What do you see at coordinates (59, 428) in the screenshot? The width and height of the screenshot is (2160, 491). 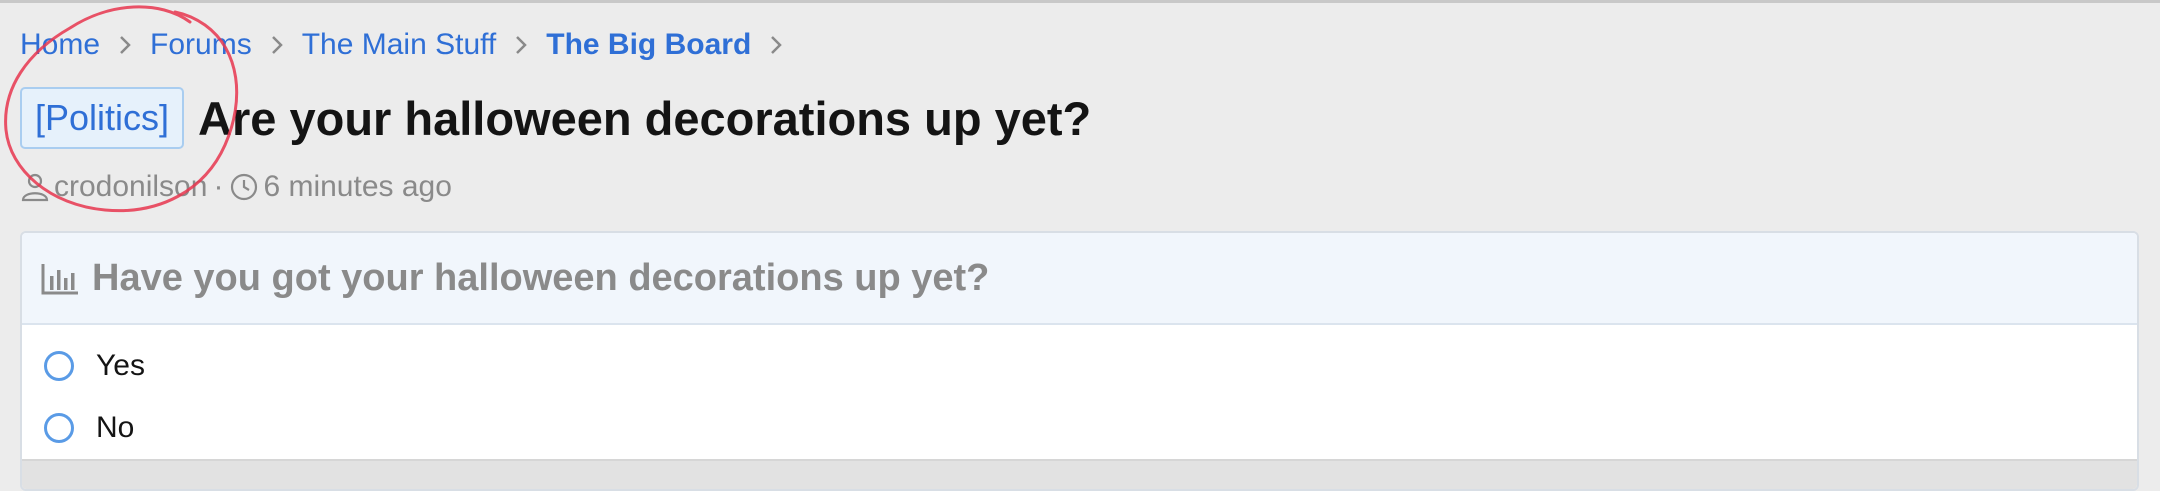 I see `poll-radio-no` at bounding box center [59, 428].